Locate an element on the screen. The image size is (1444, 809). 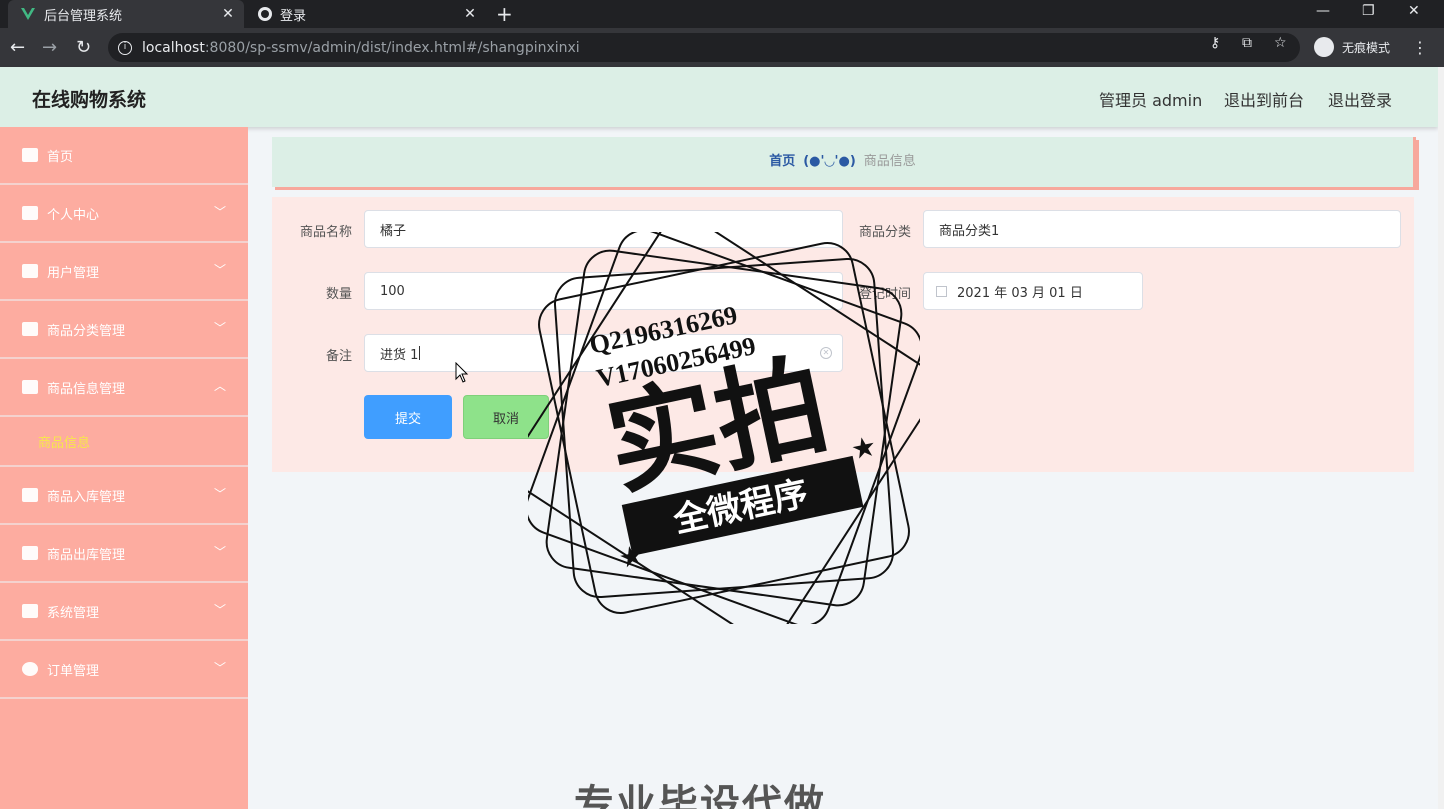
submit-button: 提交 is located at coordinates (408, 417).